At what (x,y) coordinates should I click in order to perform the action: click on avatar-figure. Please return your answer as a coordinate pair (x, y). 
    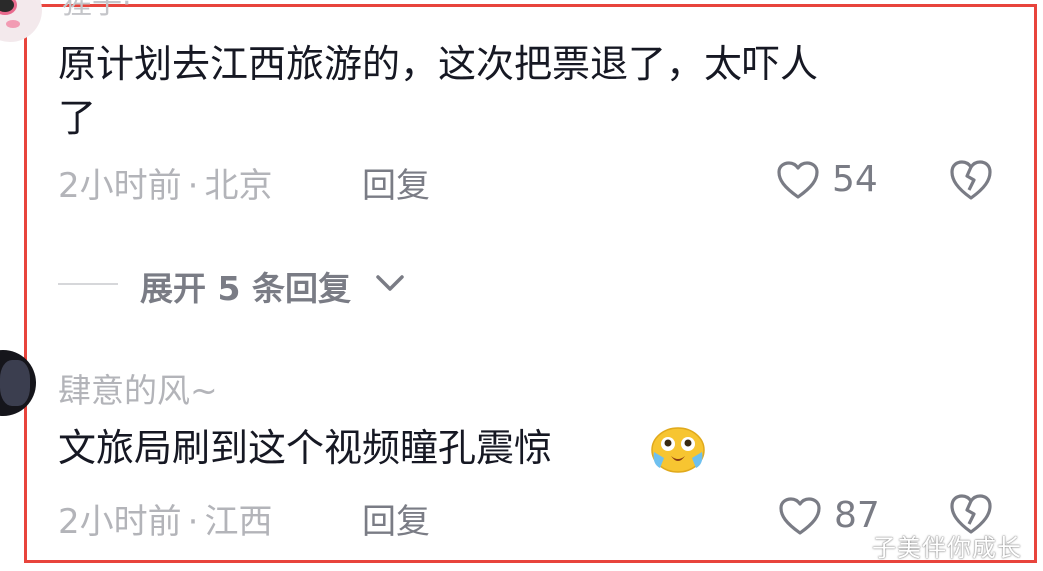
    Looking at the image, I should click on (15, 383).